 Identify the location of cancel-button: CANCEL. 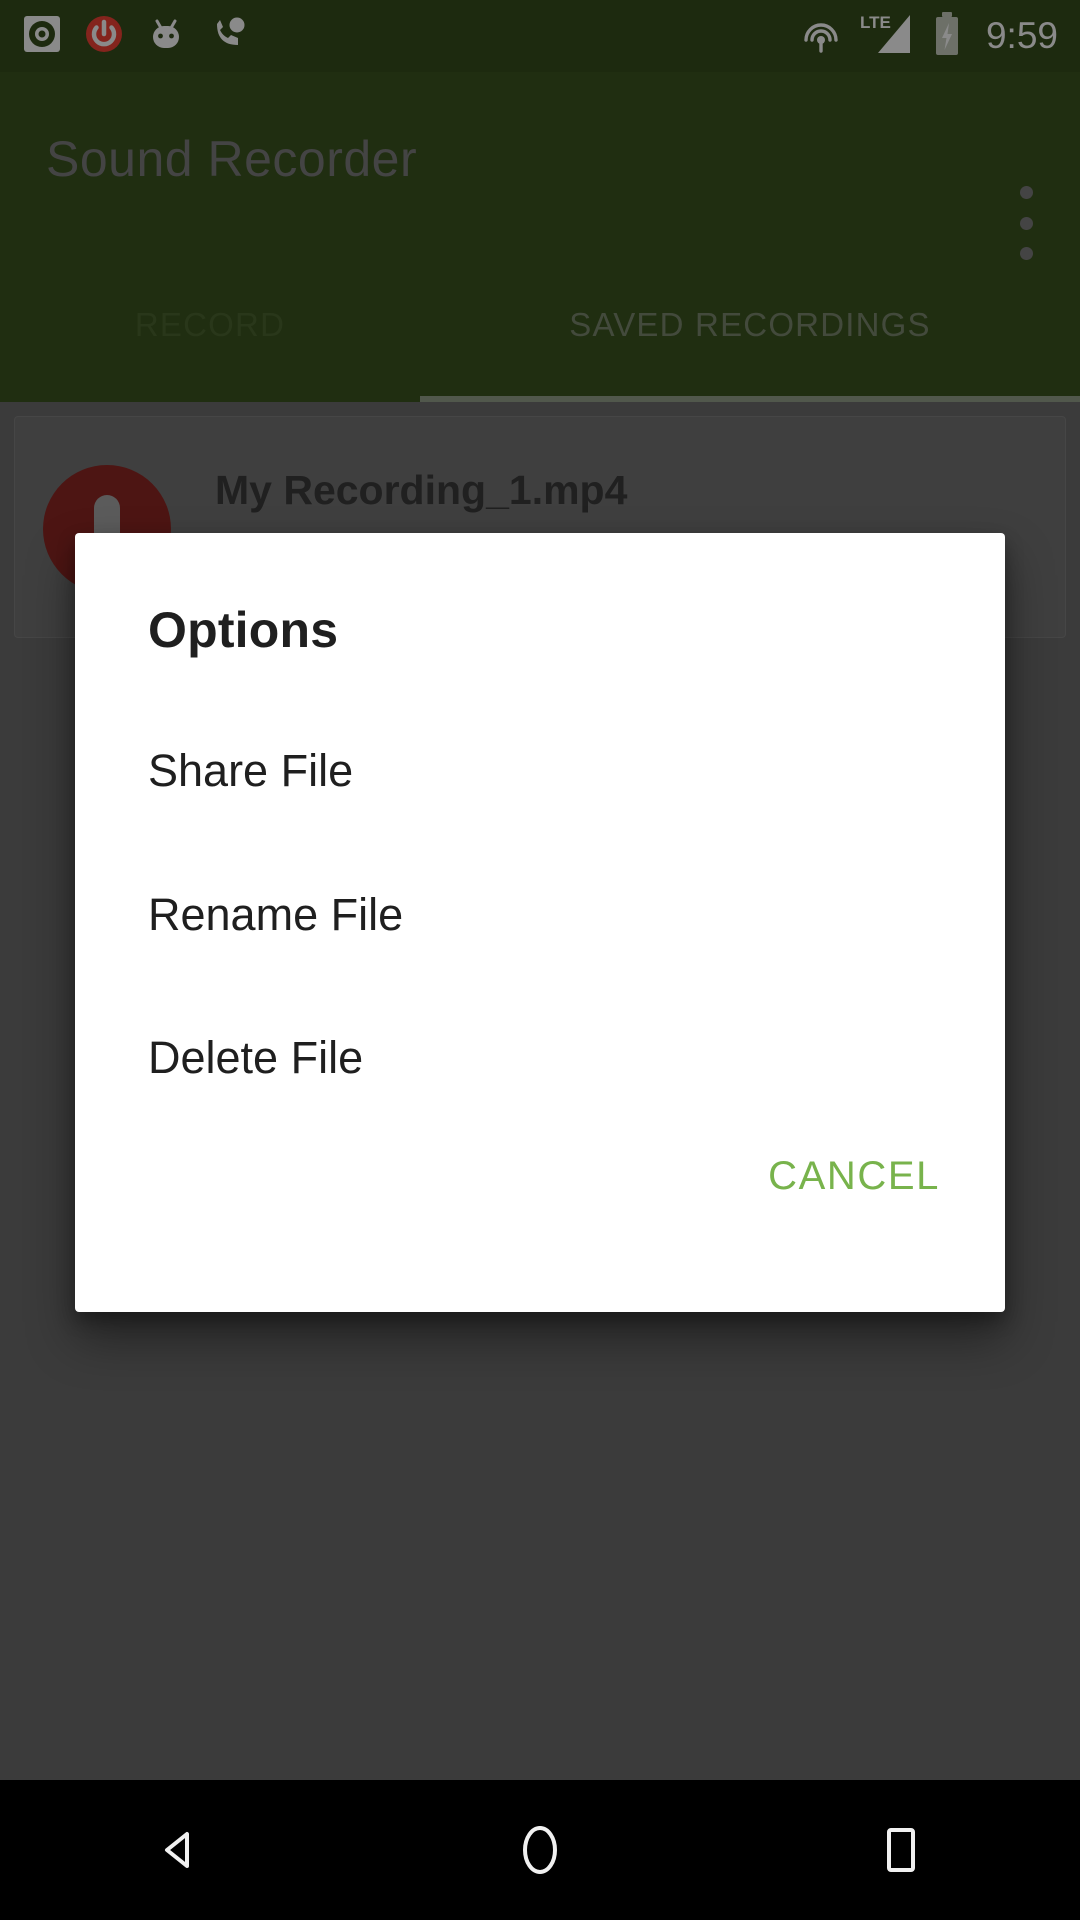
(854, 1176).